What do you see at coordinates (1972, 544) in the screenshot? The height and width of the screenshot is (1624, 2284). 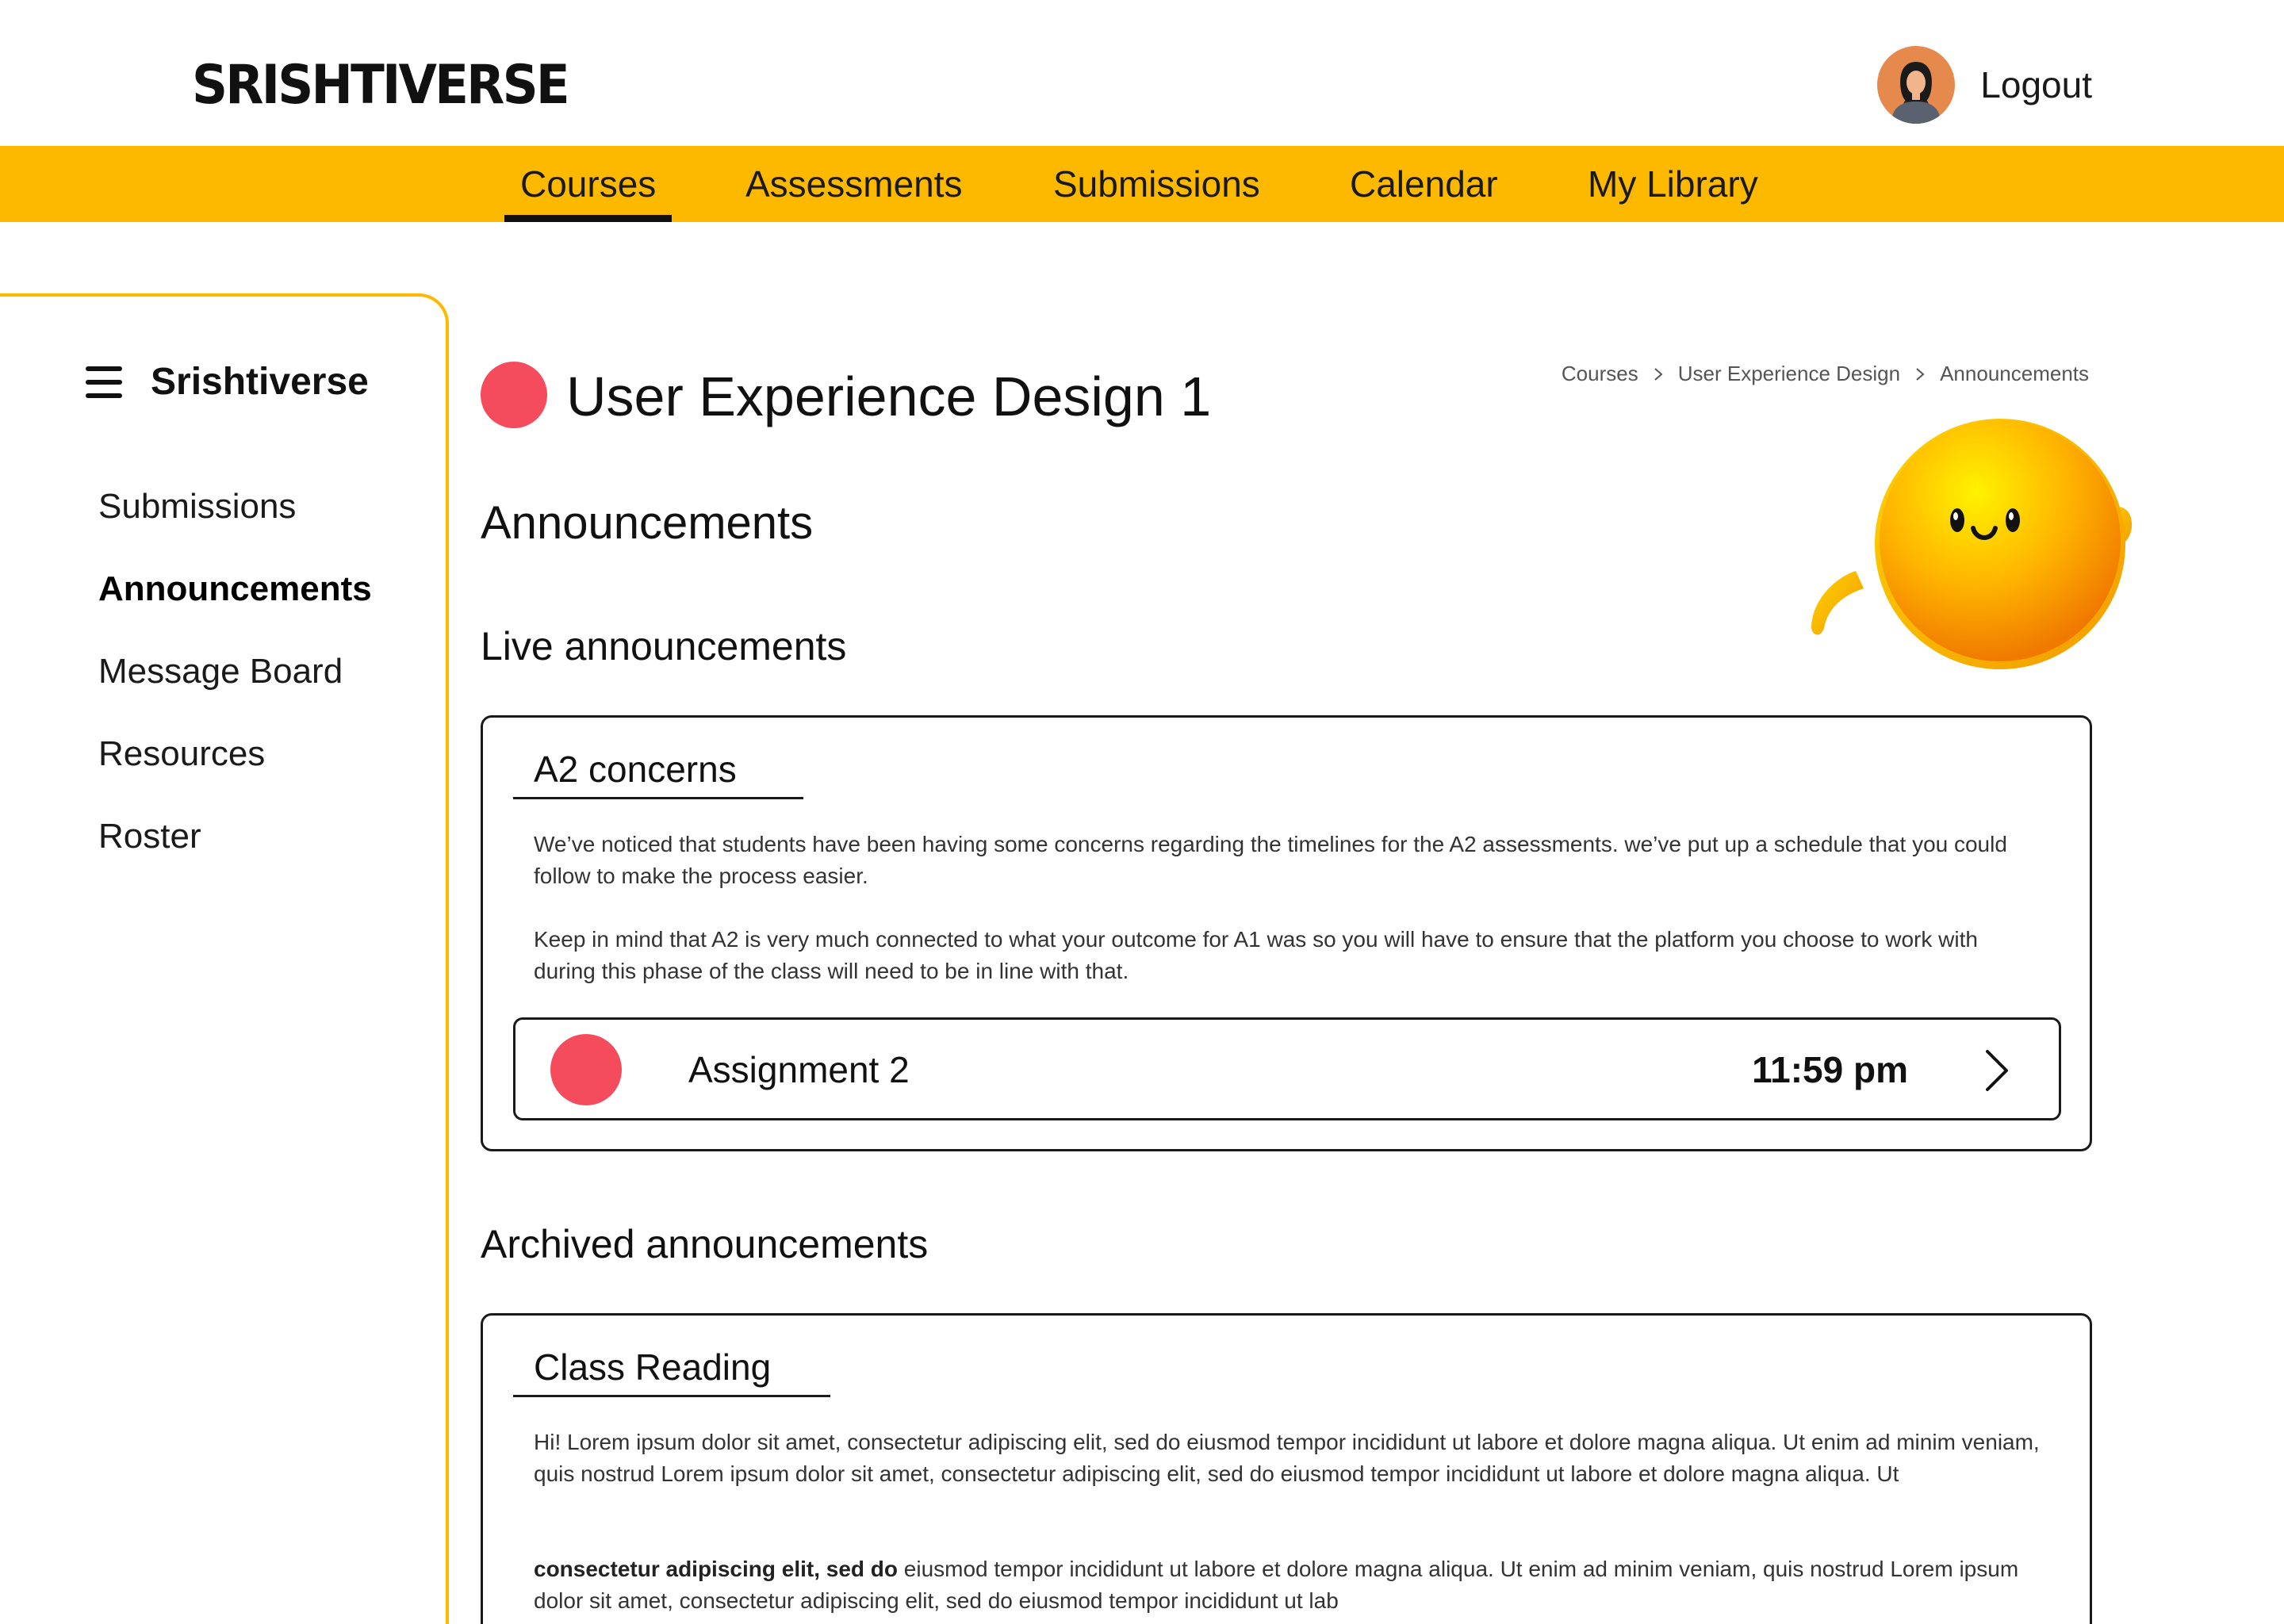 I see `mascot-illustration` at bounding box center [1972, 544].